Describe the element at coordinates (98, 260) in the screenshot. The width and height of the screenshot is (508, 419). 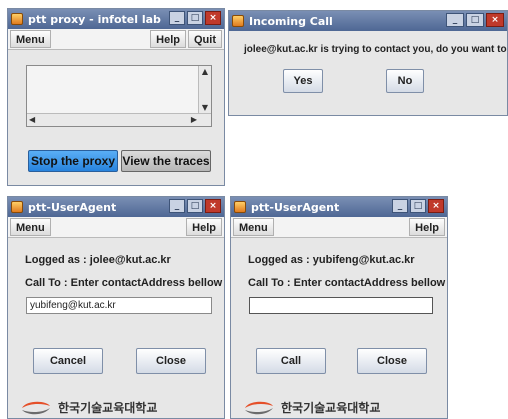
I see `logged-as-label: Logged as : jolee@kut.ac.kr` at that location.